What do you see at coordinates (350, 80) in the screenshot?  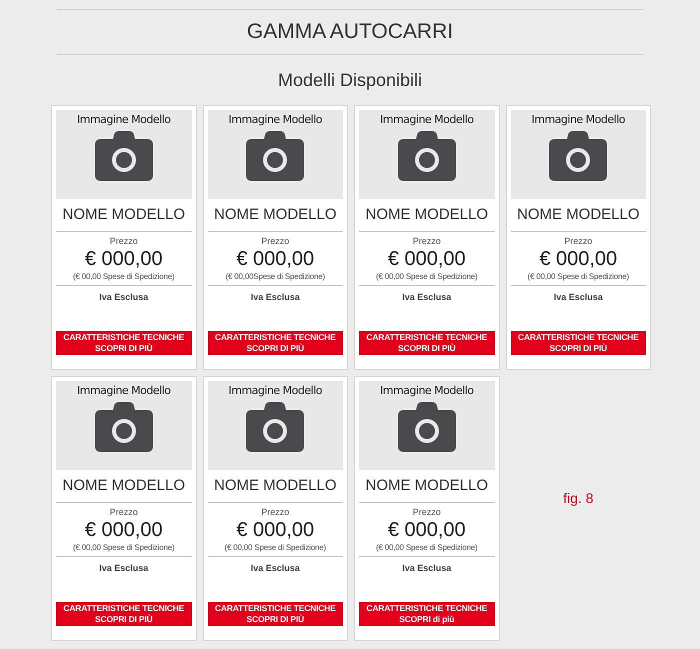 I see `section-title: Modelli Disponibili` at bounding box center [350, 80].